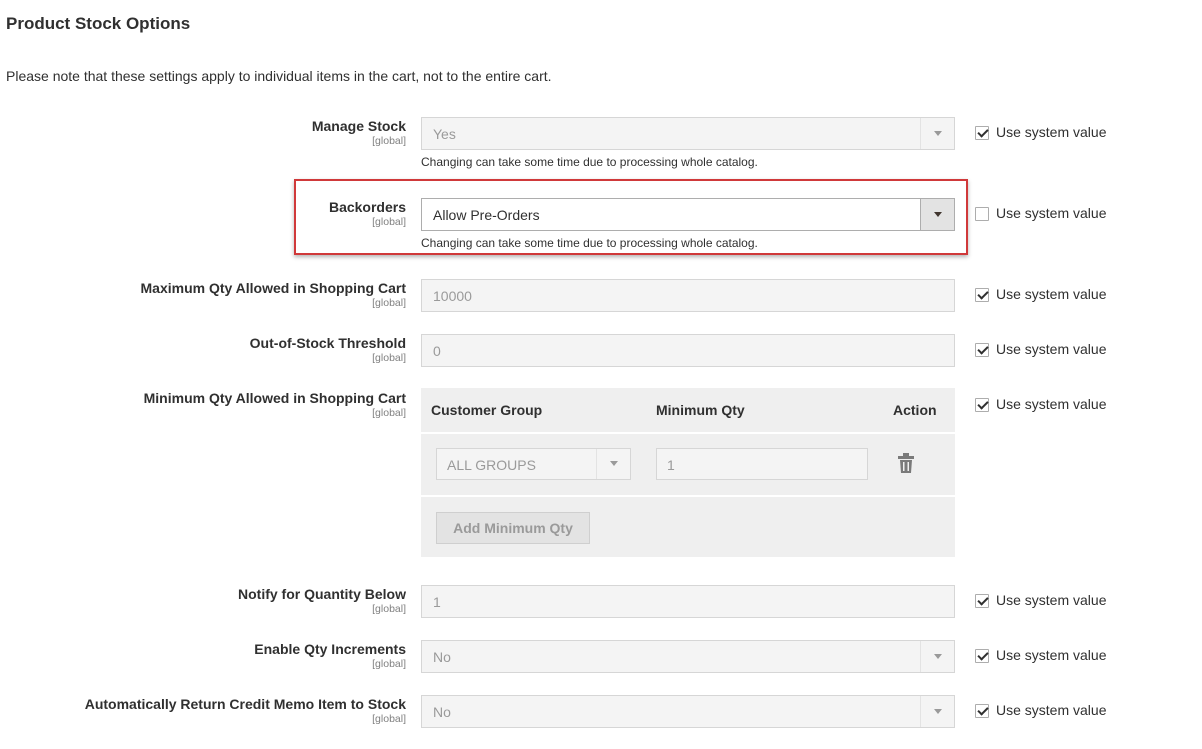  What do you see at coordinates (688, 711) in the screenshot?
I see `credit-memo-select: No` at bounding box center [688, 711].